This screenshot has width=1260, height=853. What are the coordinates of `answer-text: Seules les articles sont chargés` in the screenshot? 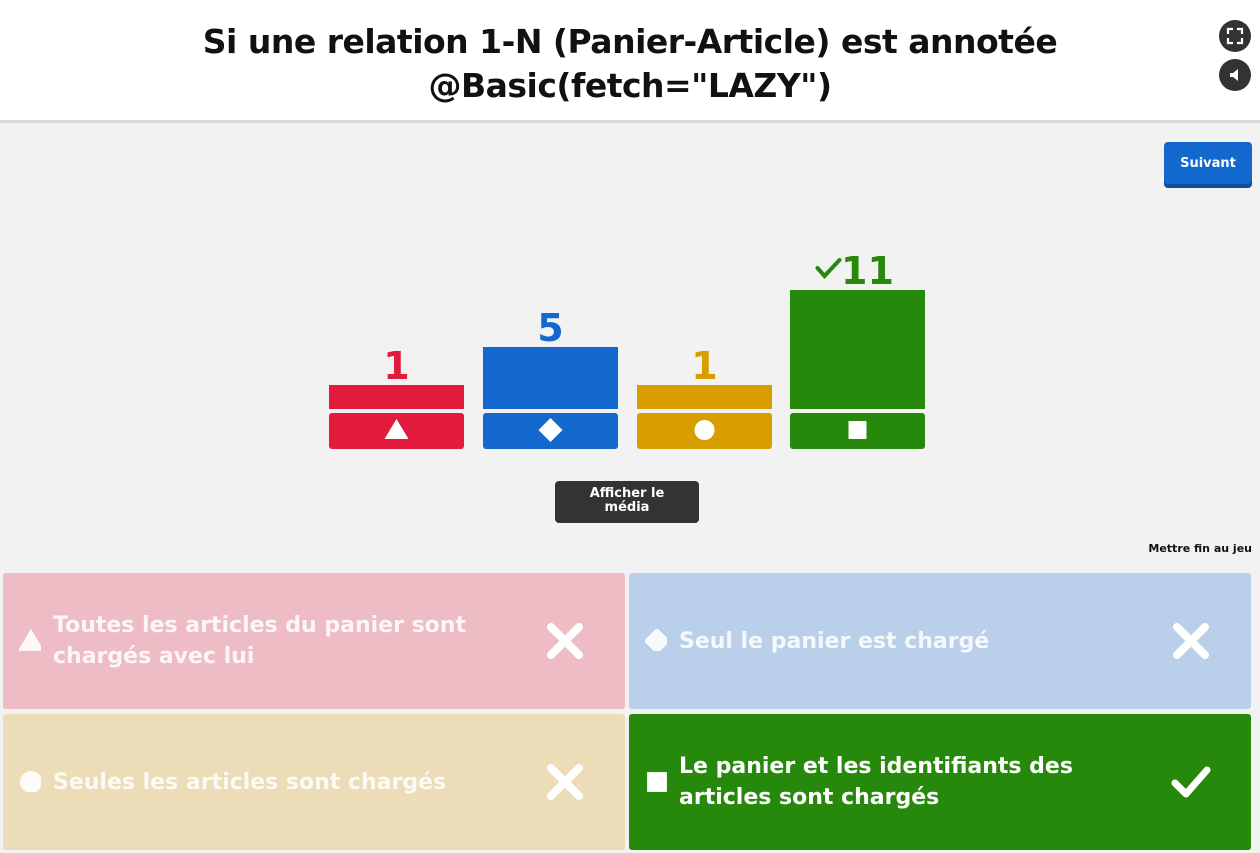 It's located at (250, 782).